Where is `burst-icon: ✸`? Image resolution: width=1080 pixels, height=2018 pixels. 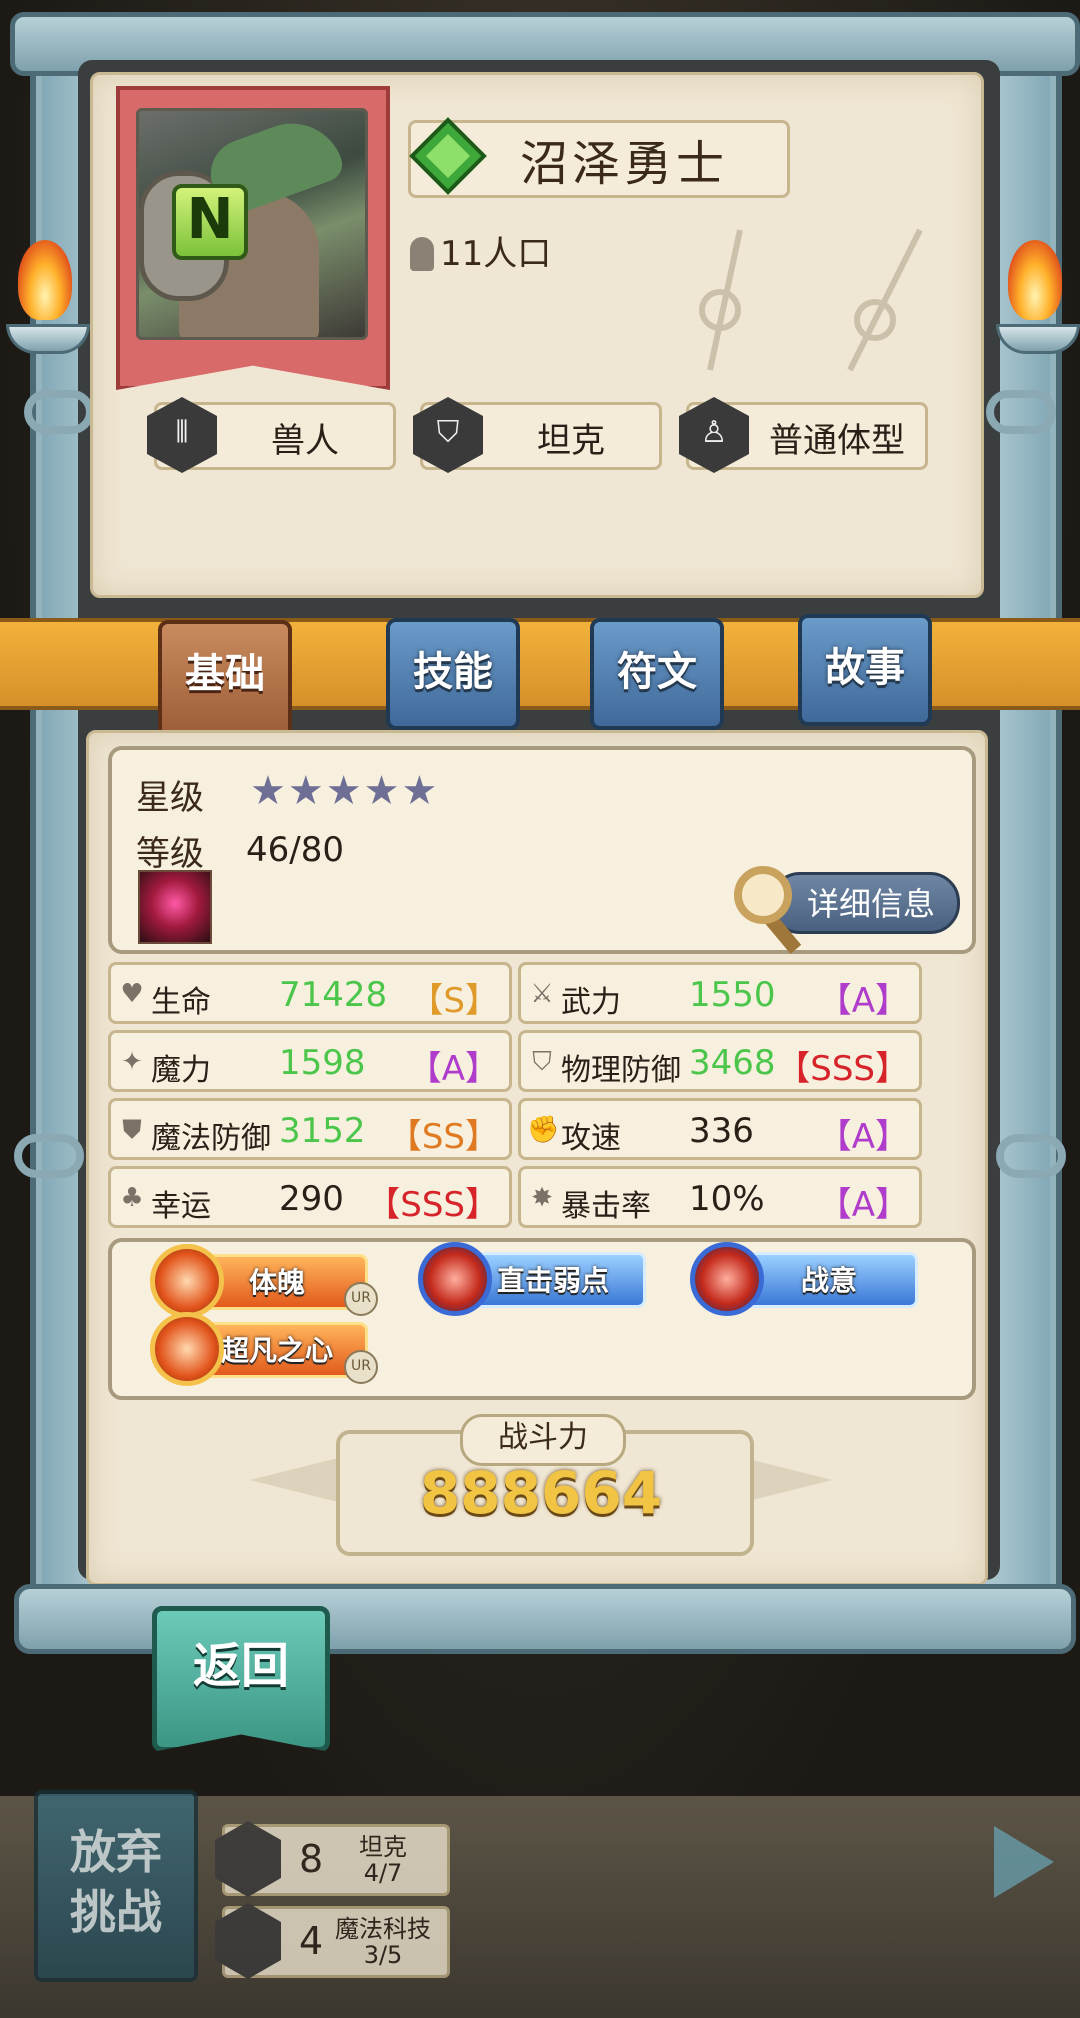 burst-icon: ✸ is located at coordinates (542, 1198).